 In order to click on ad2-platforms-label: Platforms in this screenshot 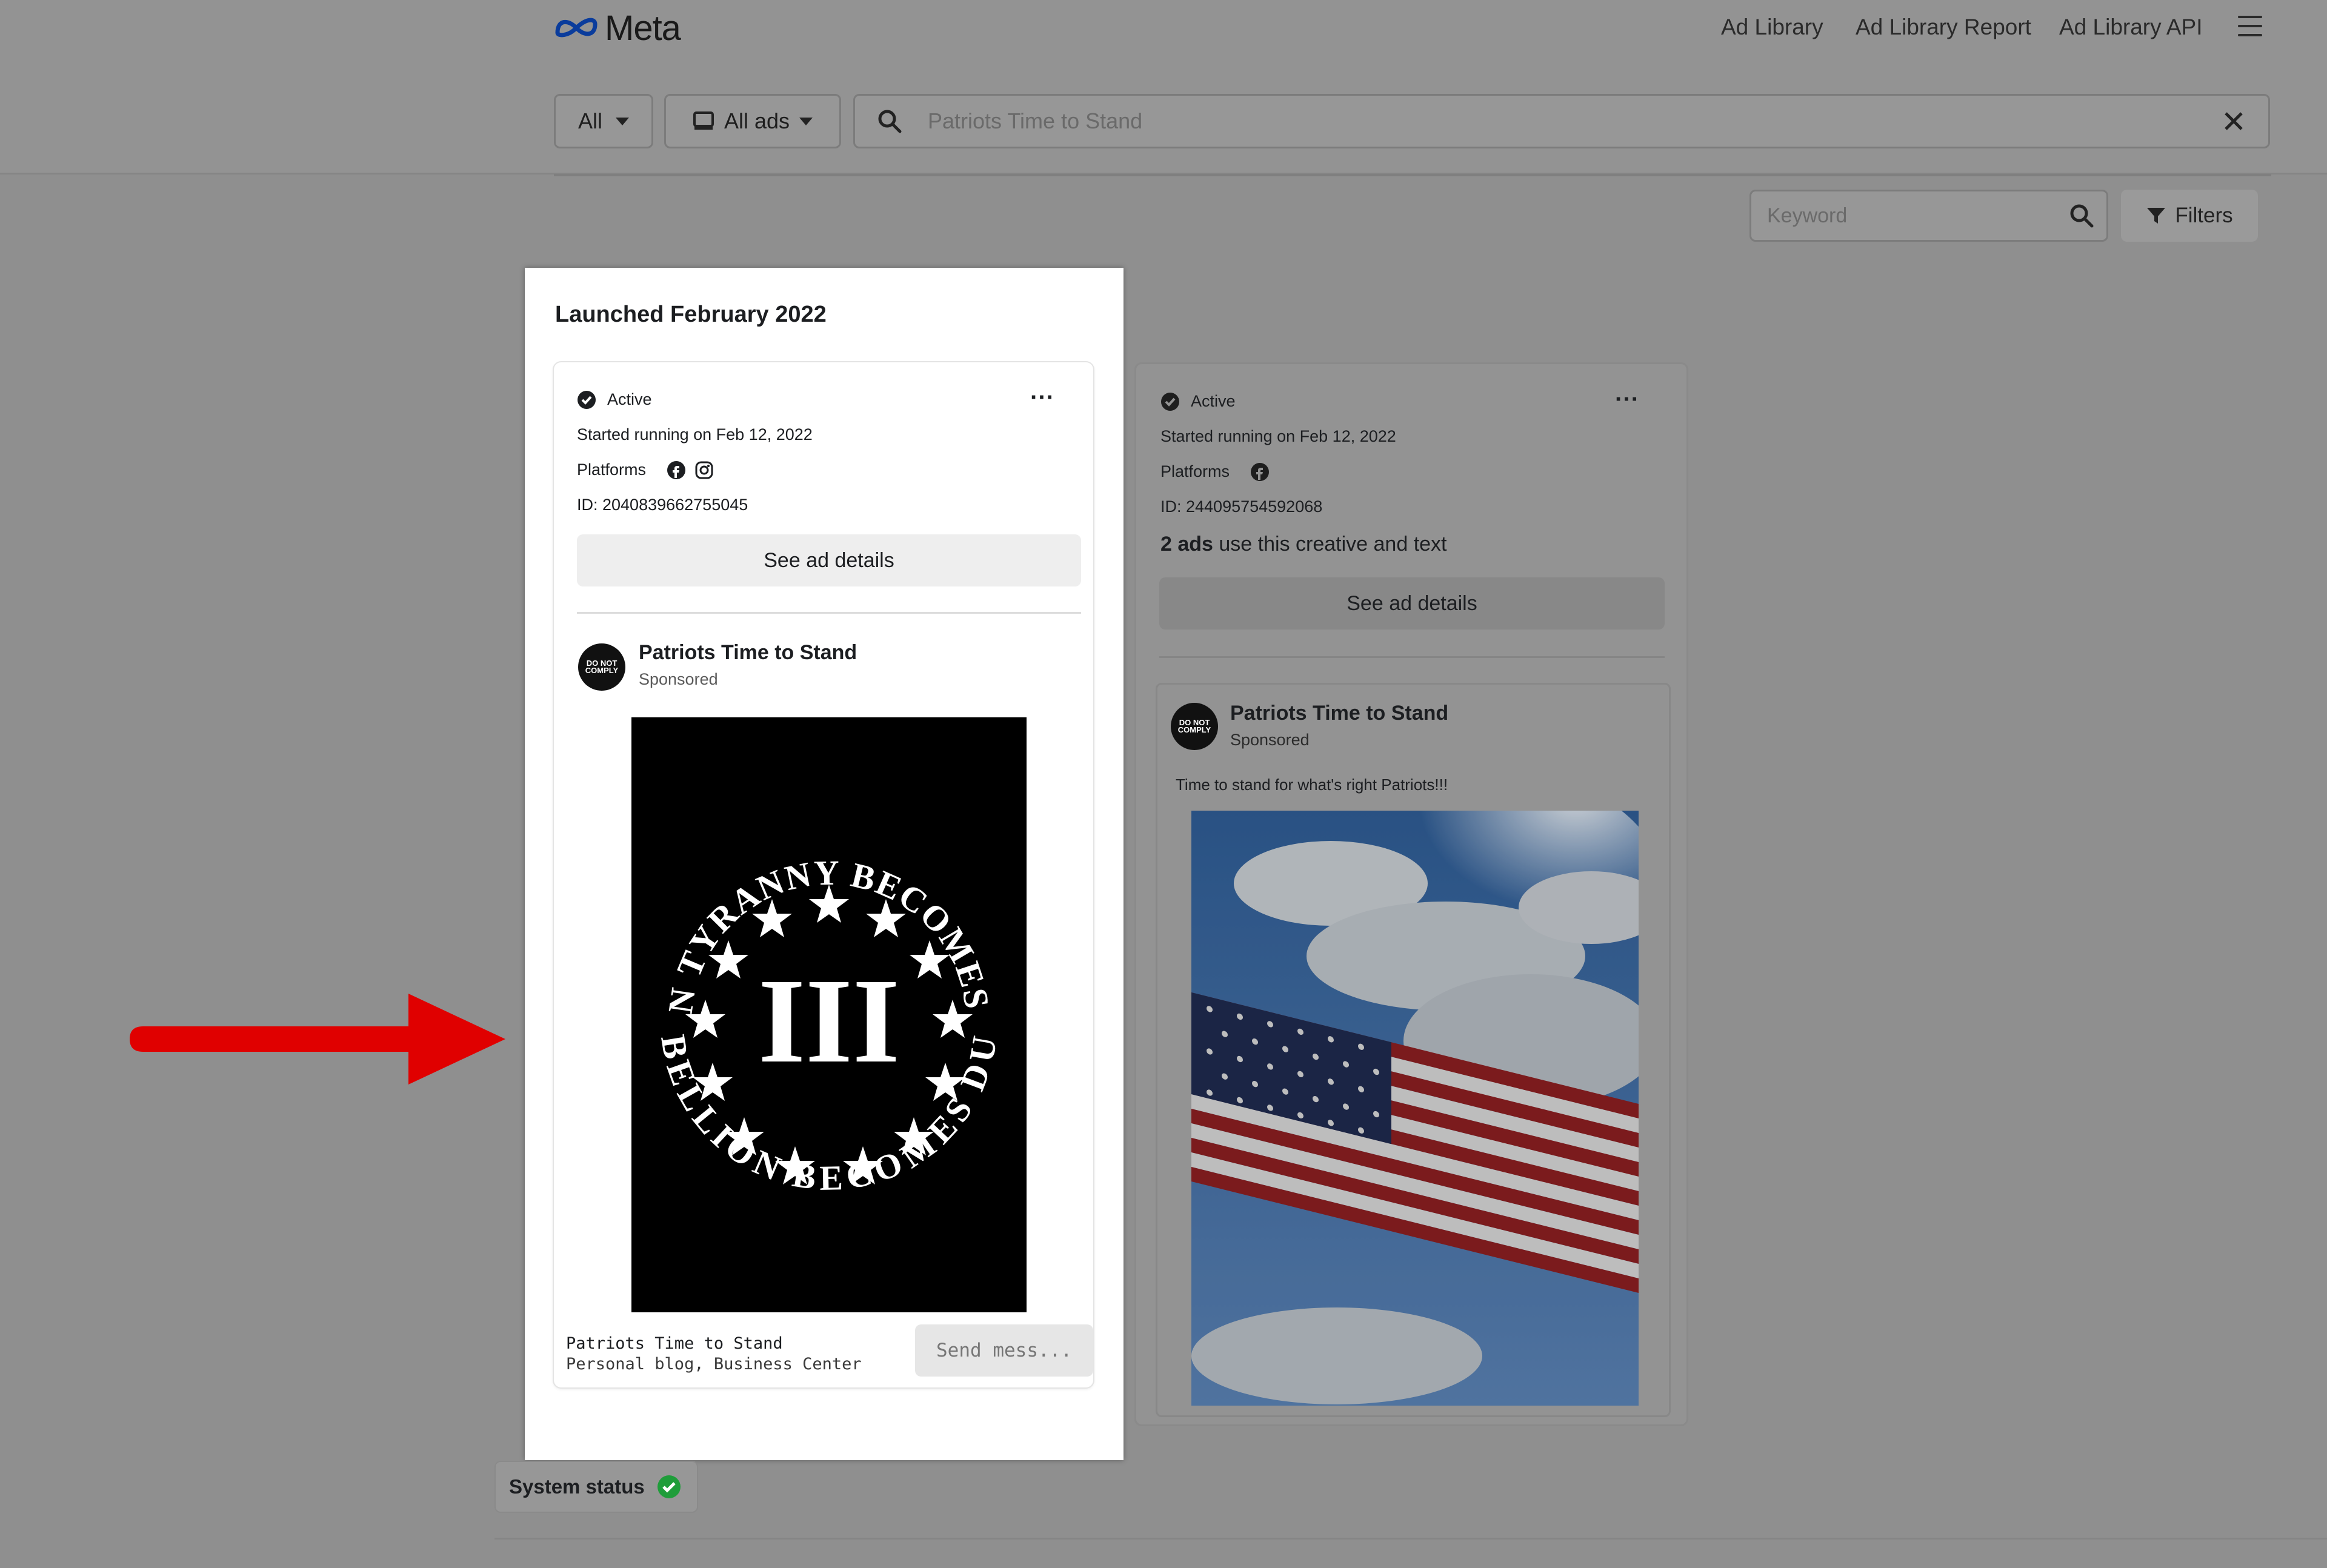, I will do `click(1195, 471)`.